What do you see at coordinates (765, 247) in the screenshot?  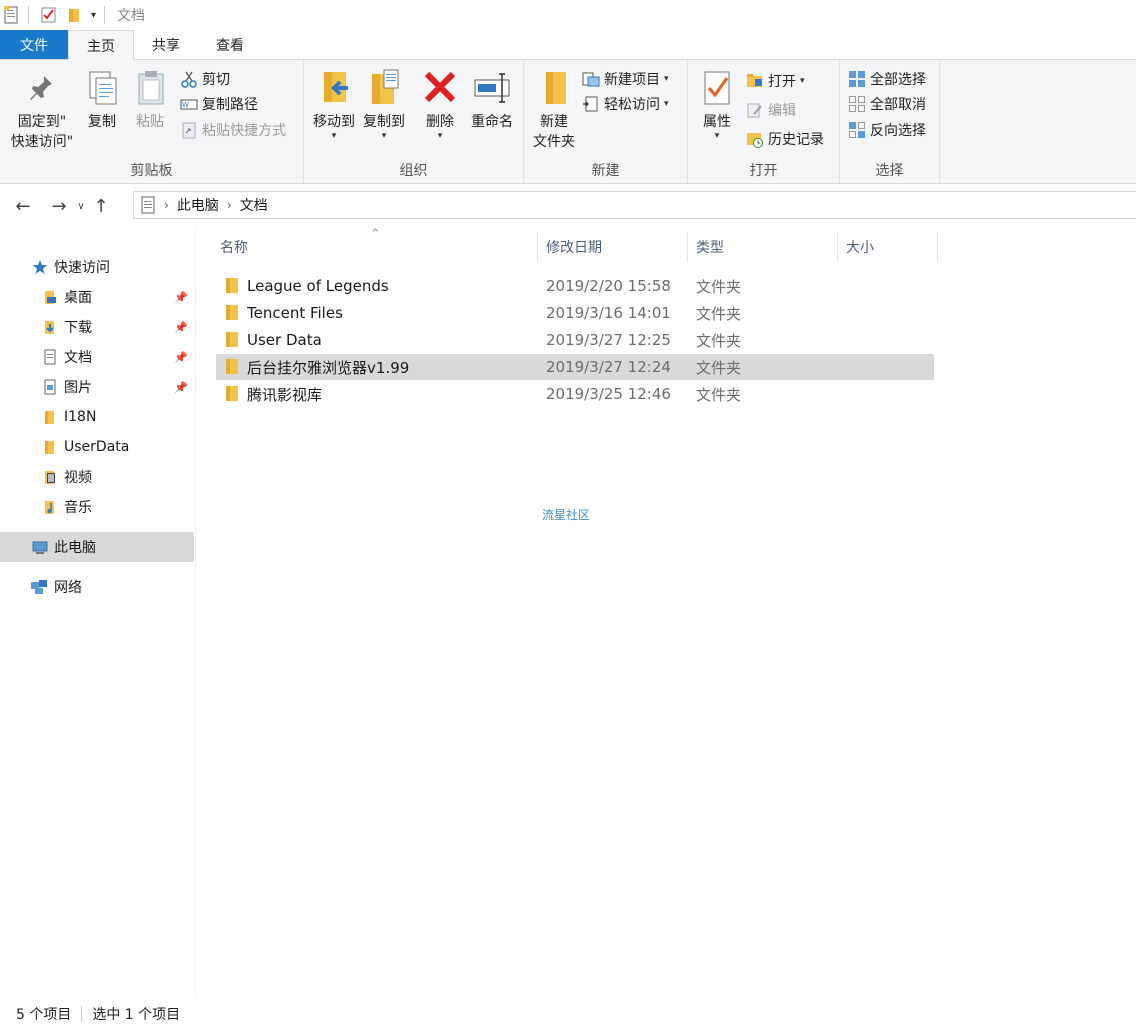 I see `column-header-type: 类型` at bounding box center [765, 247].